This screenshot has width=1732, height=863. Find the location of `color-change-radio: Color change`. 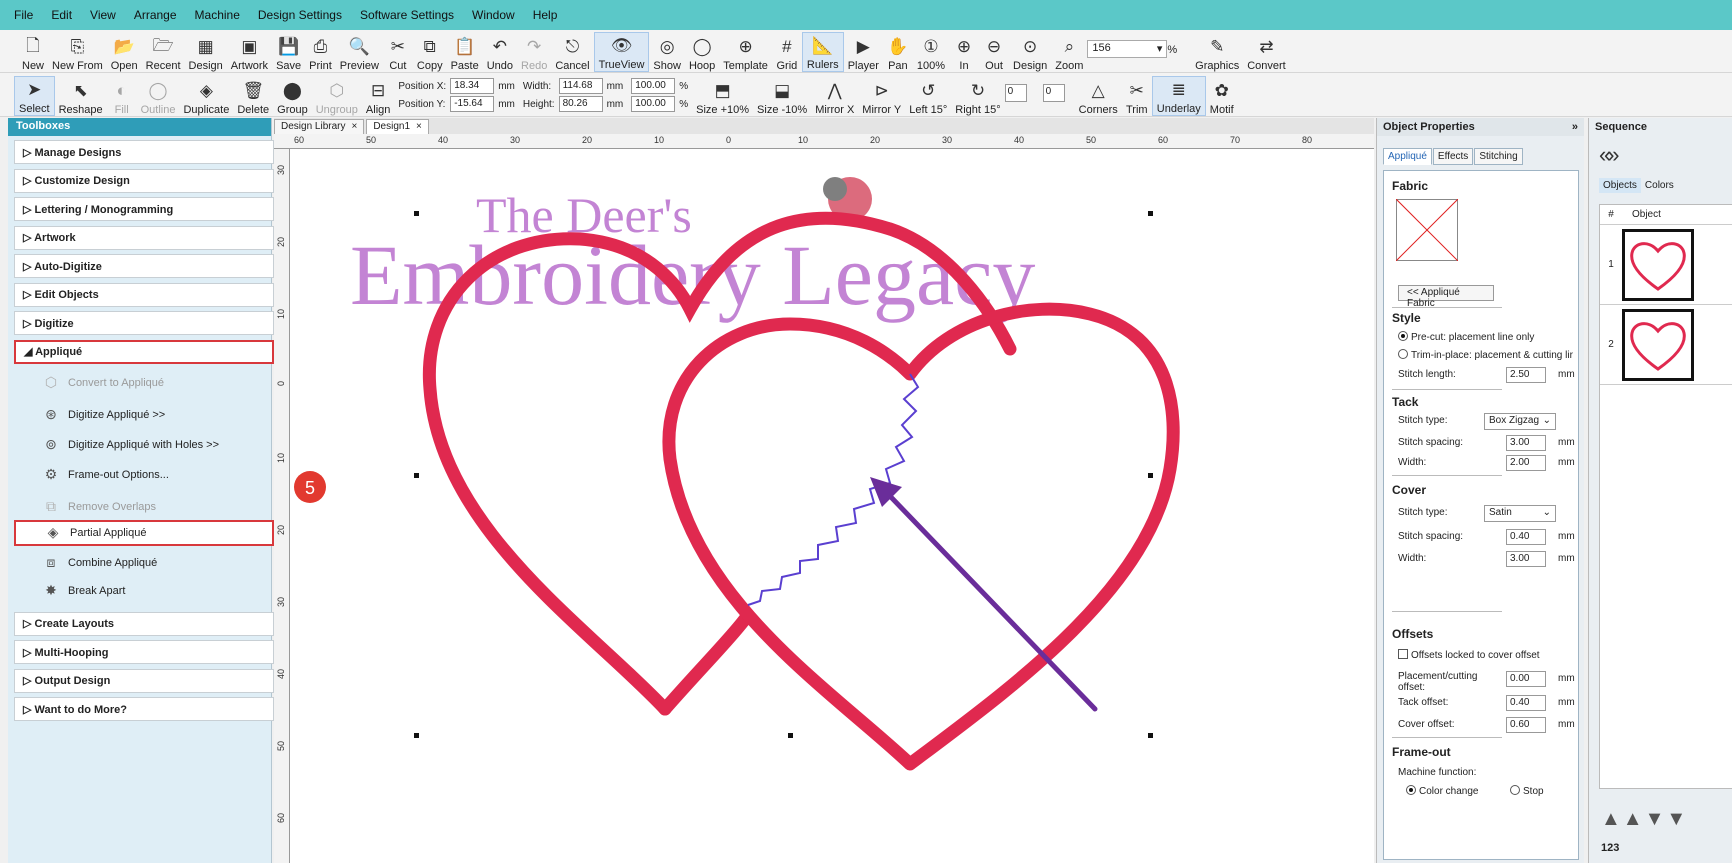

color-change-radio: Color change is located at coordinates (1442, 791).